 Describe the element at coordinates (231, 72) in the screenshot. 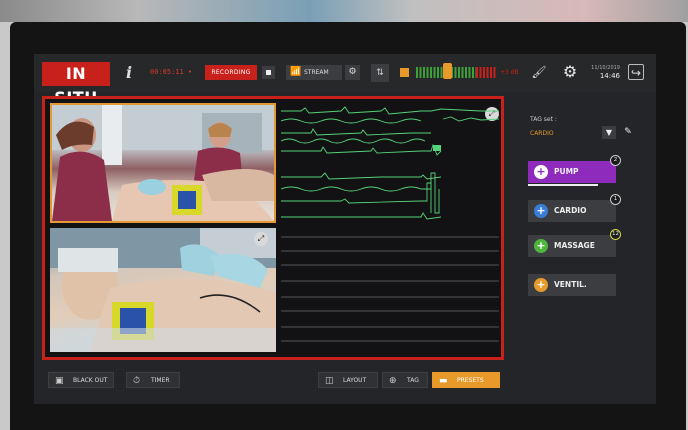

I see `recording-button: RECORDING` at that location.